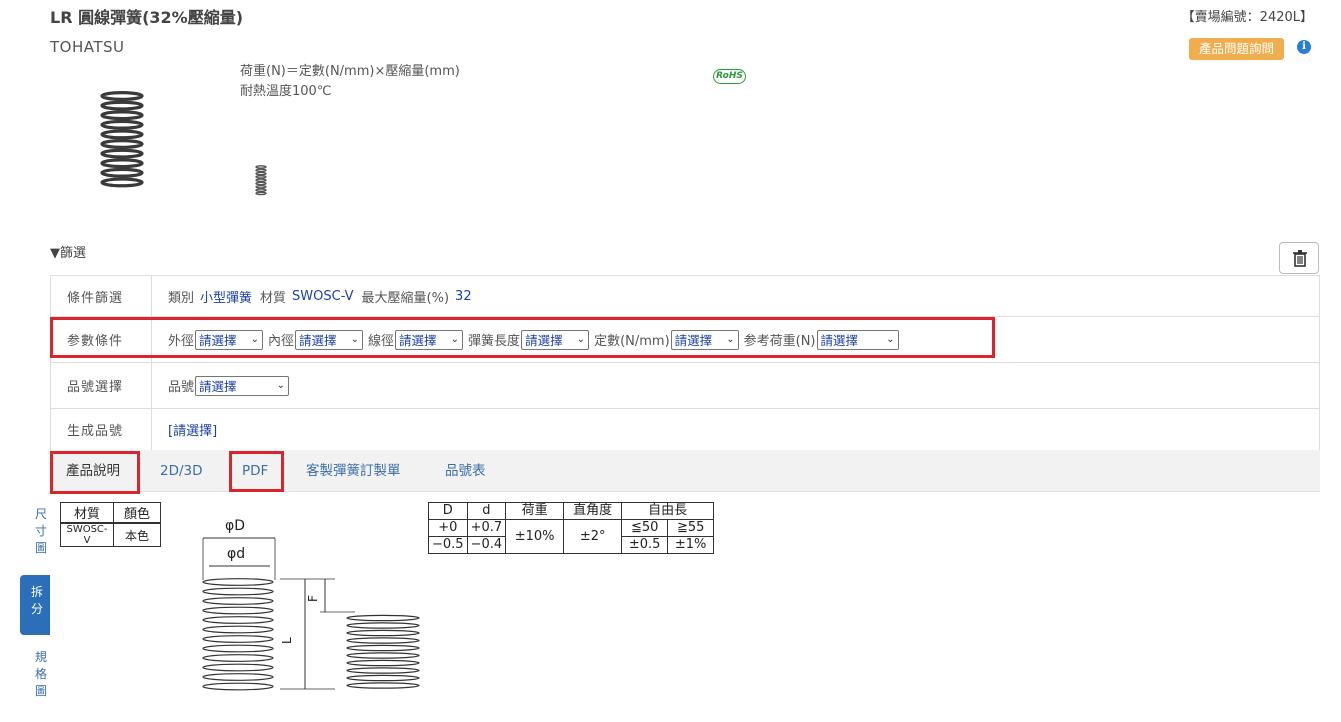 This screenshot has height=722, width=1341. Describe the element at coordinates (486, 528) in the screenshot. I see `table-cell: +0.7` at that location.